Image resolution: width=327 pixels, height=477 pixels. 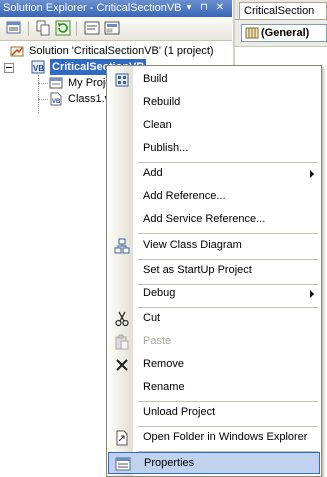 I want to click on menu-item-set-startup-project: Set as StartUp Project, so click(x=214, y=271).